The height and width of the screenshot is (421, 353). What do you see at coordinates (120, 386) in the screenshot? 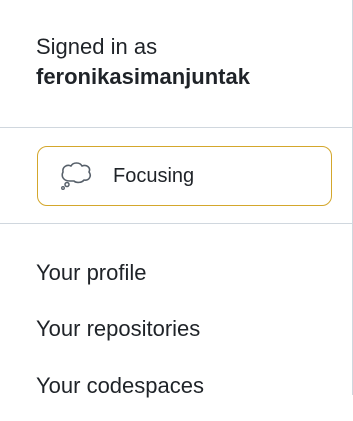
I see `menu-item-your-codespaces: Your codespaces` at bounding box center [120, 386].